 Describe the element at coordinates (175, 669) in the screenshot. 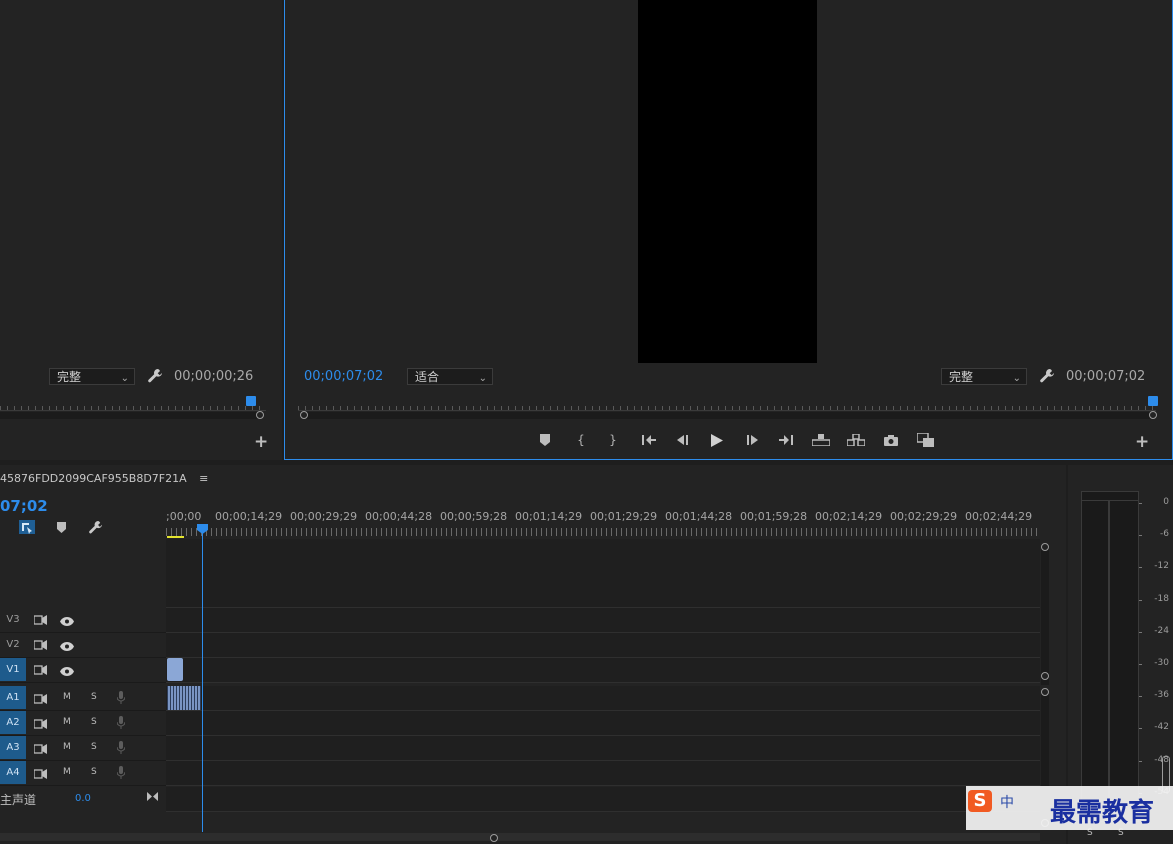

I see `video-clip` at that location.